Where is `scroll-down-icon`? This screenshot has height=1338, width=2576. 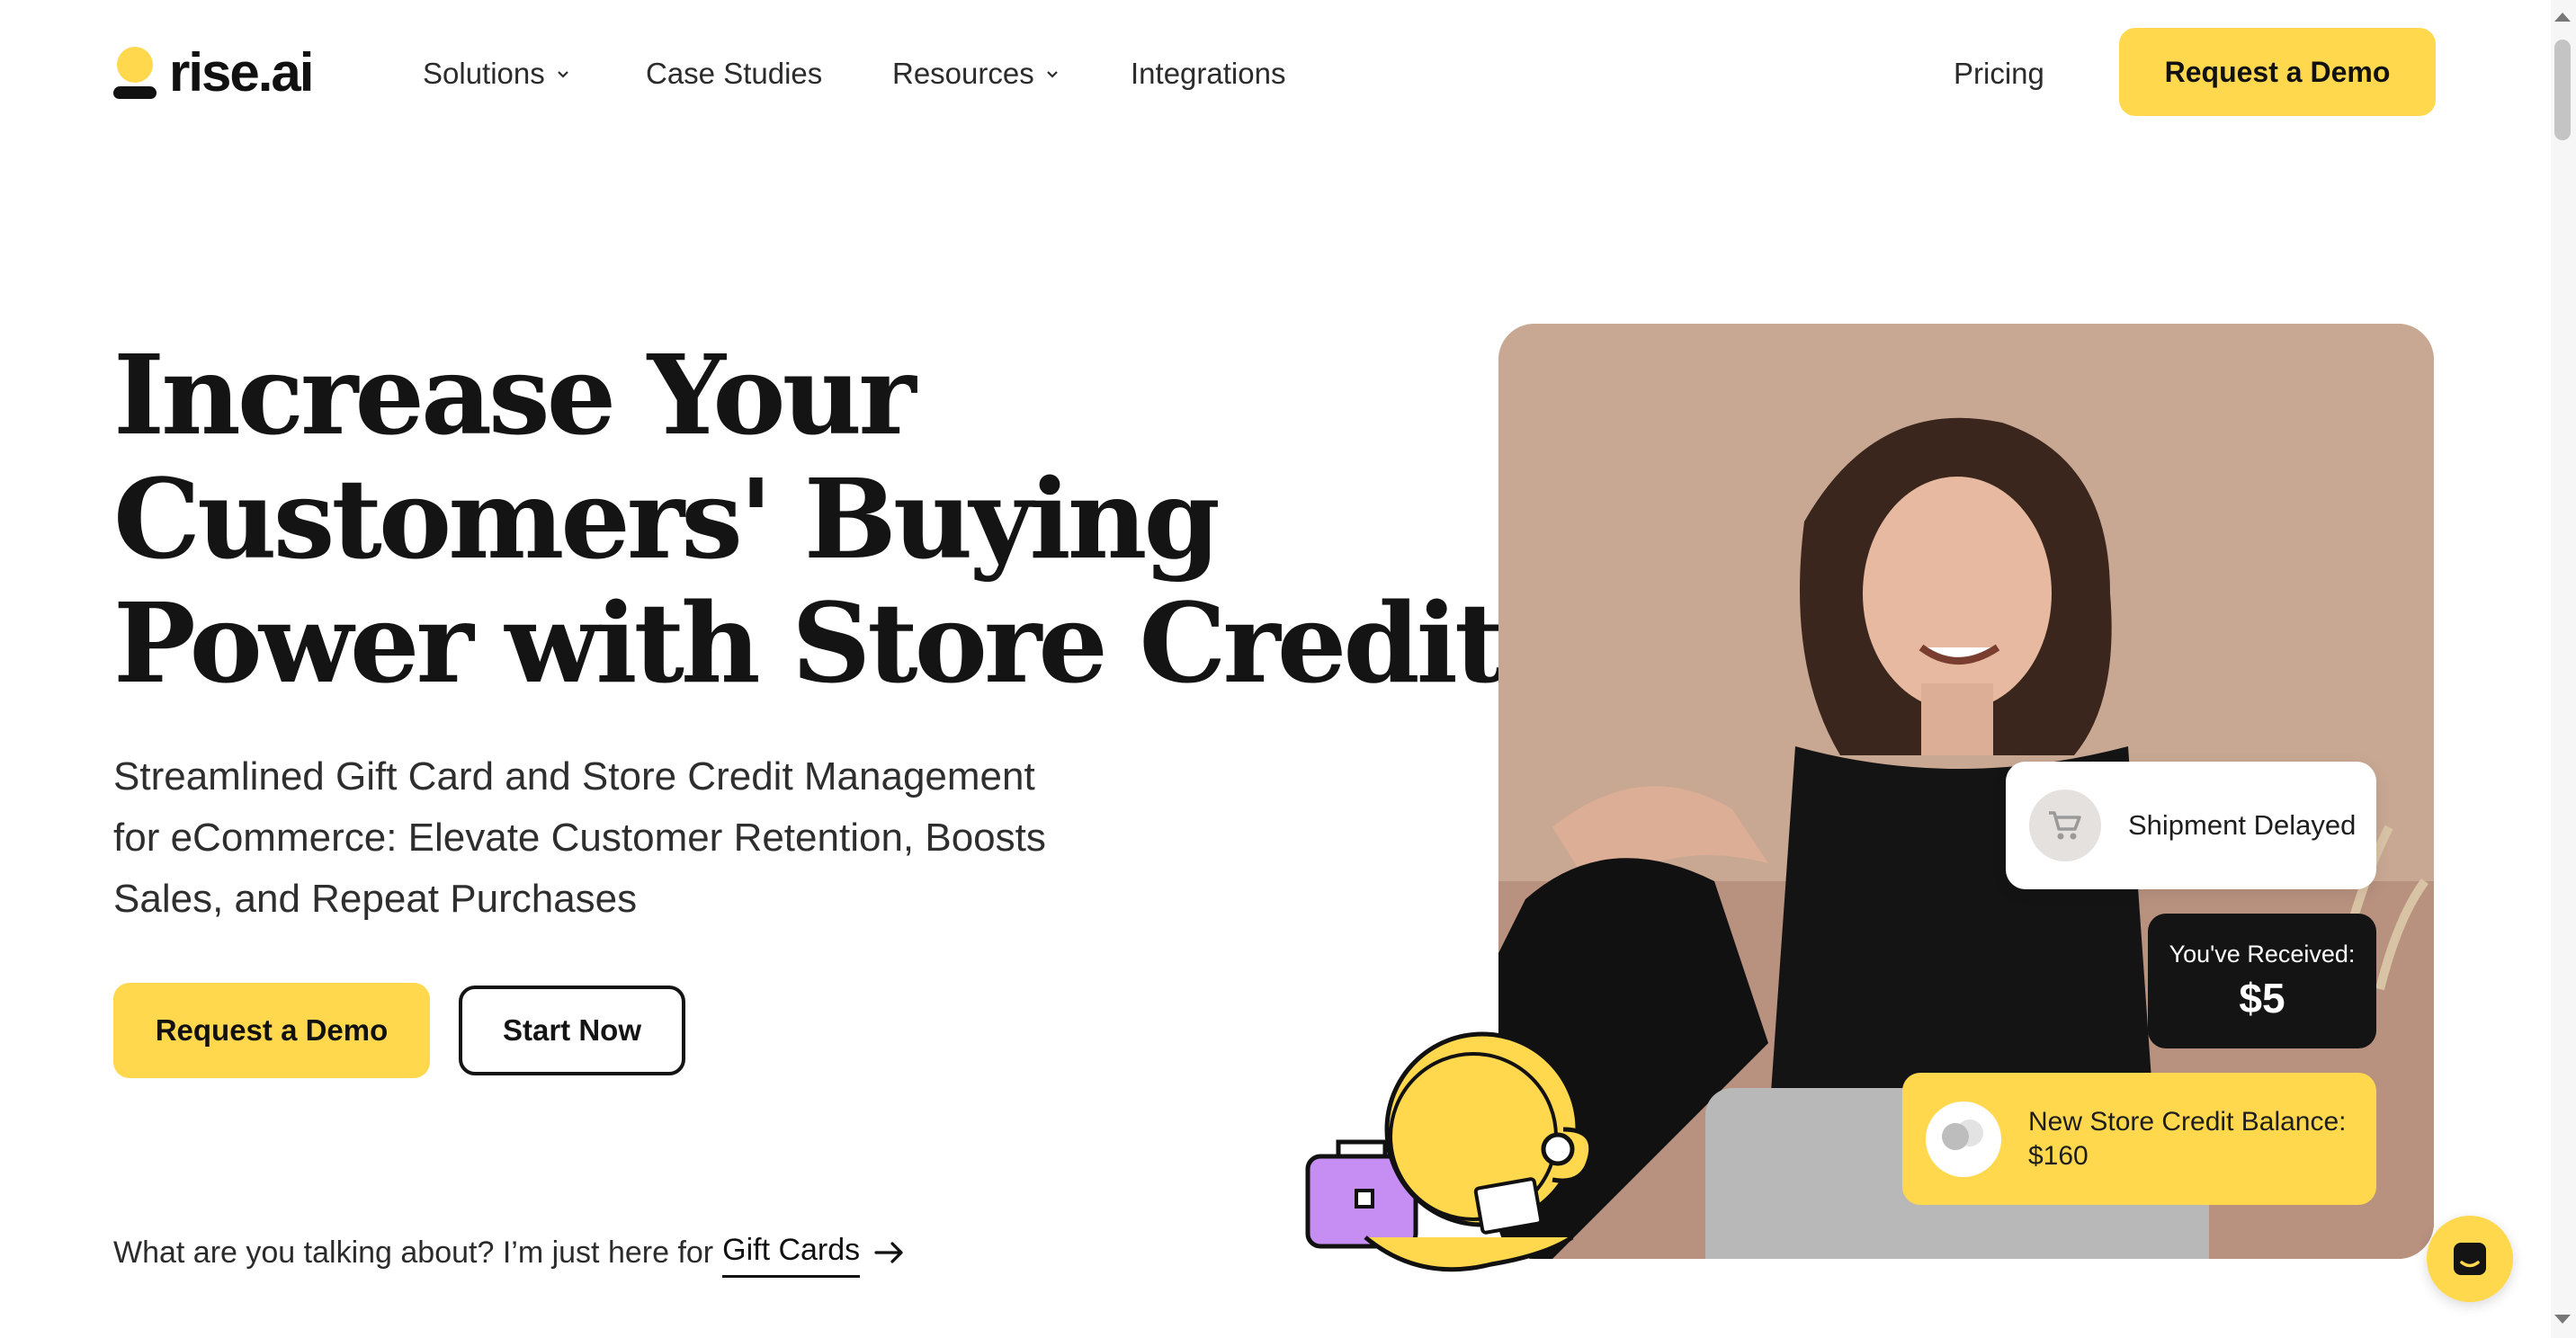 scroll-down-icon is located at coordinates (2562, 1319).